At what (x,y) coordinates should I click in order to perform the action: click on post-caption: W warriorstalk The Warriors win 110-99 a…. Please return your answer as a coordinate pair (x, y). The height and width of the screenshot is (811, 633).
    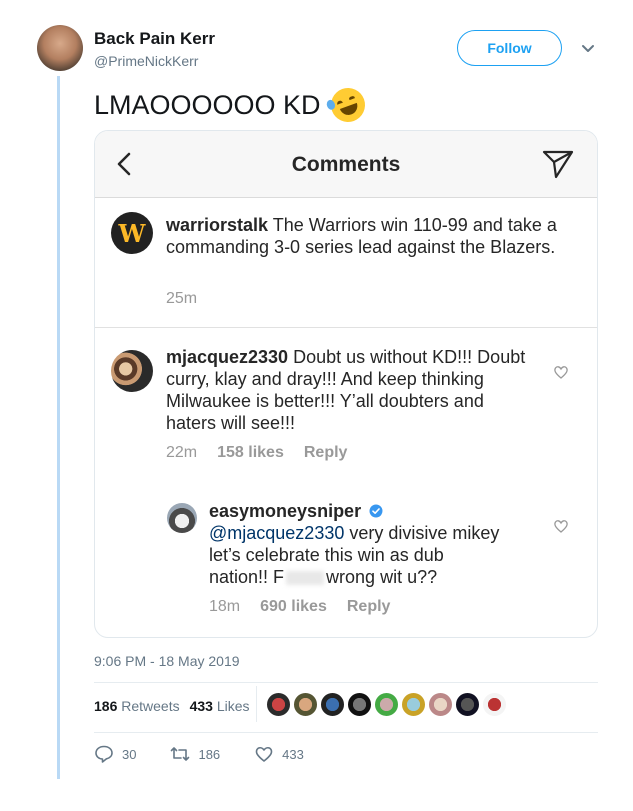
    Looking at the image, I should click on (346, 263).